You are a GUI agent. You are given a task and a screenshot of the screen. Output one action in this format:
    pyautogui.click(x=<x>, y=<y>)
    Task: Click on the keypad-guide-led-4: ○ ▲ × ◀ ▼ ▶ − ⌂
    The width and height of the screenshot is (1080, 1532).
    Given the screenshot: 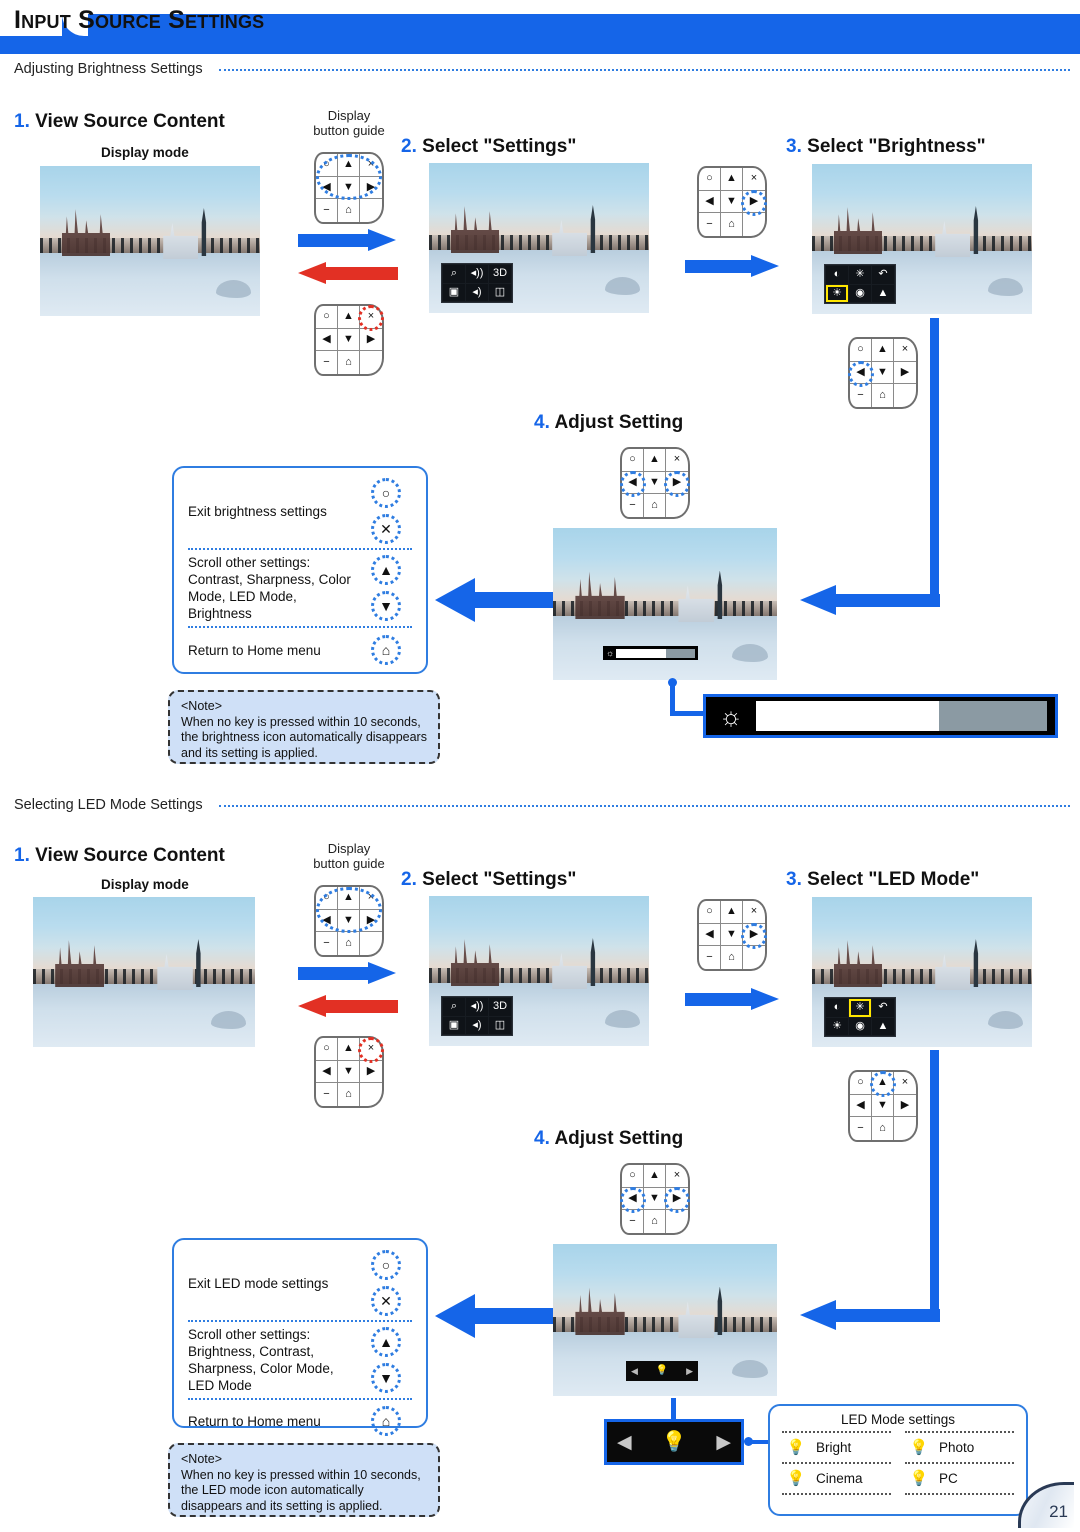 What is the action you would take?
    pyautogui.click(x=655, y=1199)
    